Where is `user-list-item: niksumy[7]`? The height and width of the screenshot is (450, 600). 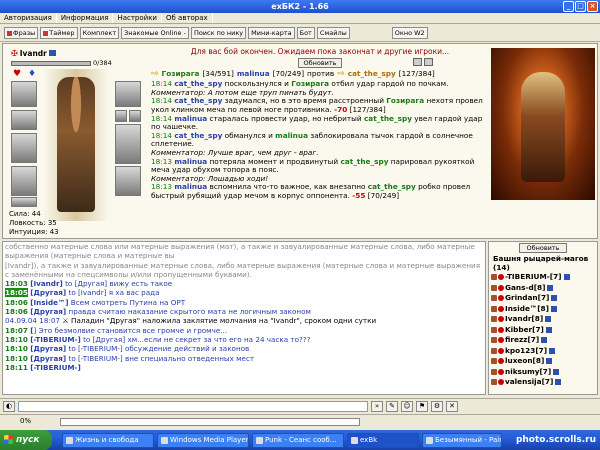
user-list-item: niksumy[7] is located at coordinates (543, 372).